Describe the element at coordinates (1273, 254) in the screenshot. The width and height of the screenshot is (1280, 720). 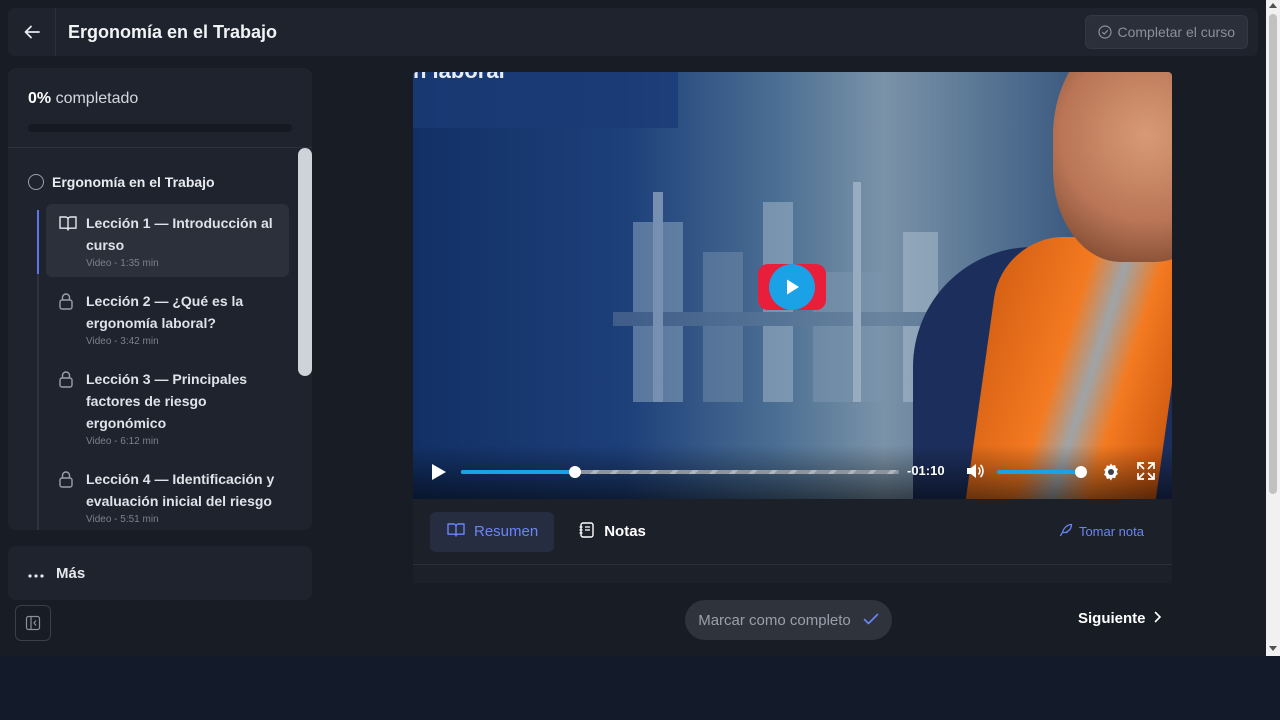
I see `page-scrollbar-thumb` at that location.